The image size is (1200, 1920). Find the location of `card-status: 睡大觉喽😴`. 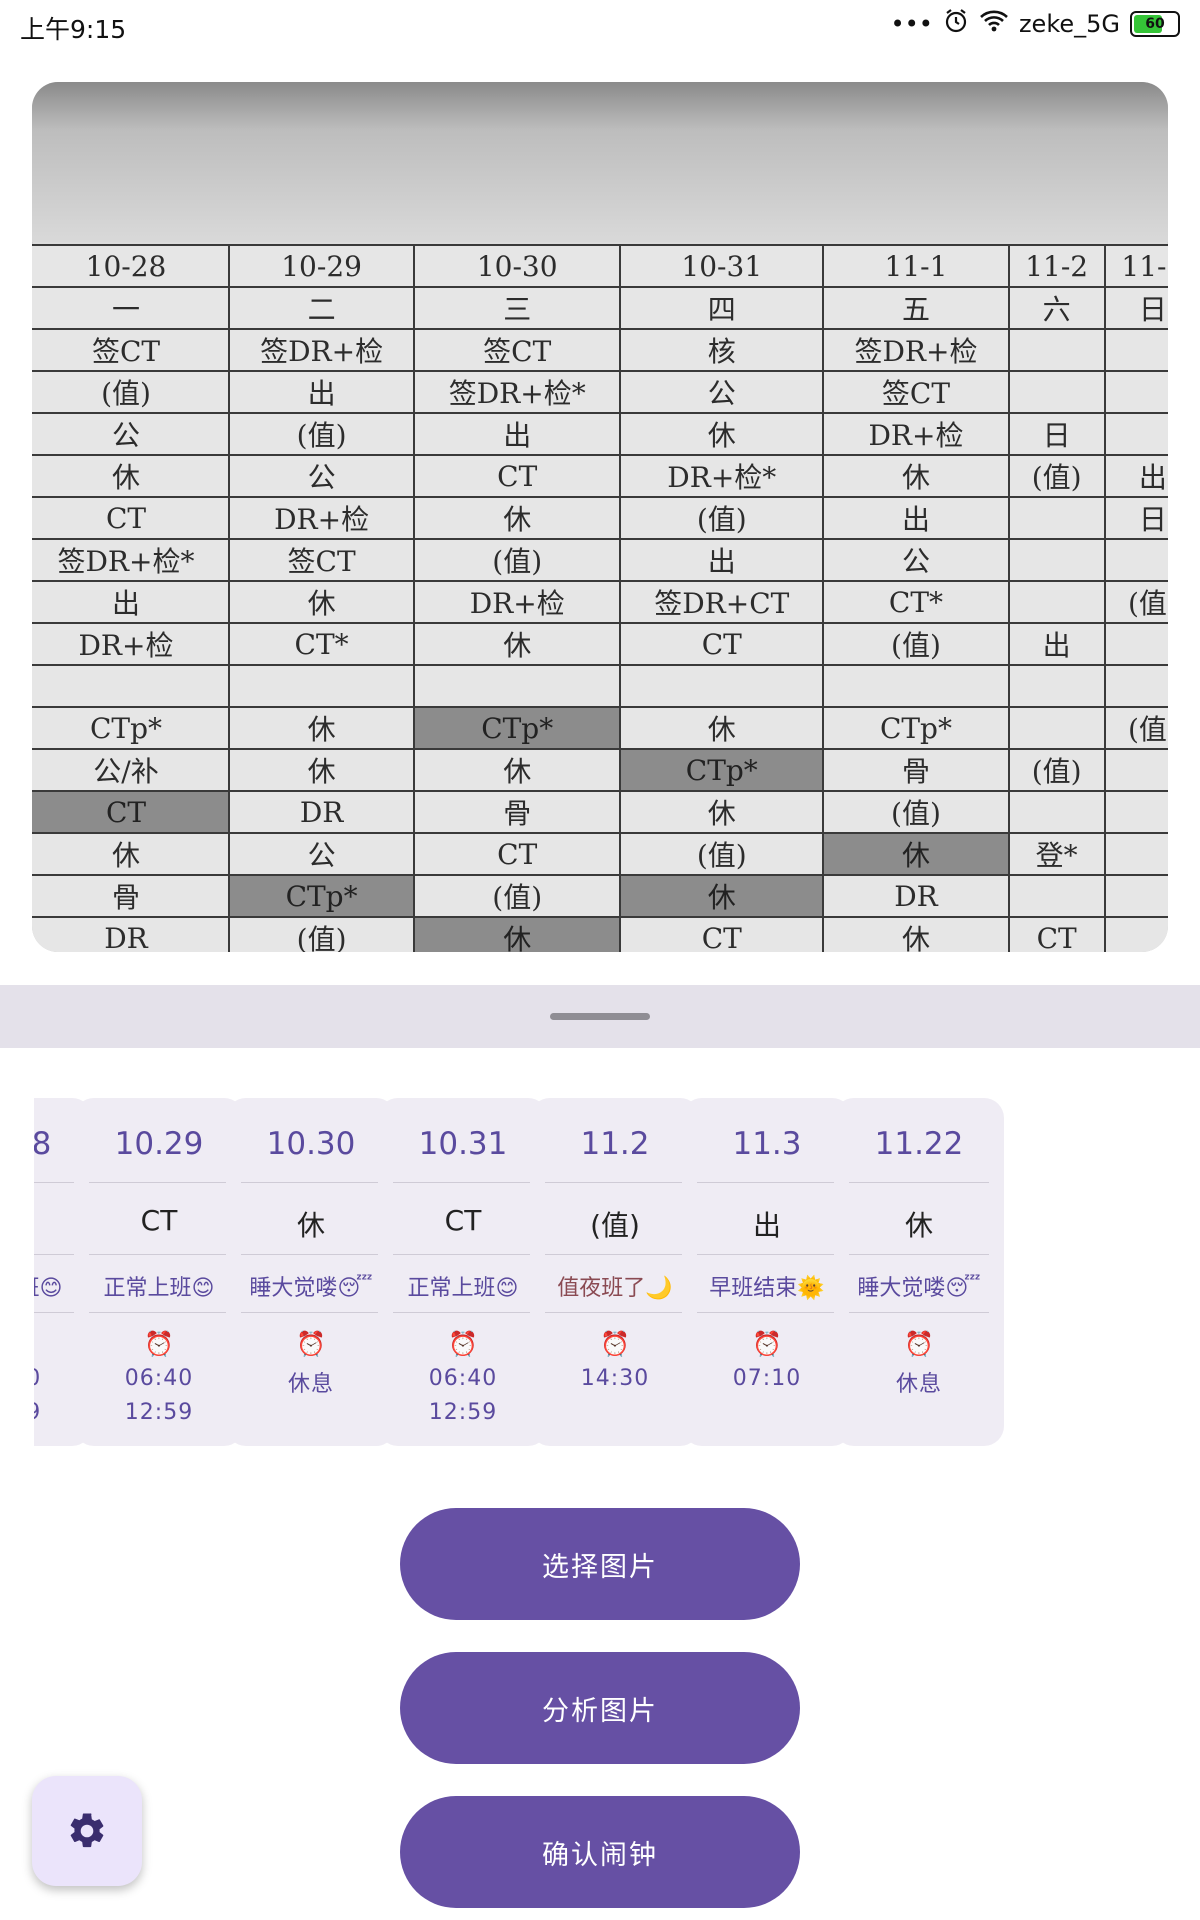

card-status: 睡大觉喽😴 is located at coordinates (311, 1288).